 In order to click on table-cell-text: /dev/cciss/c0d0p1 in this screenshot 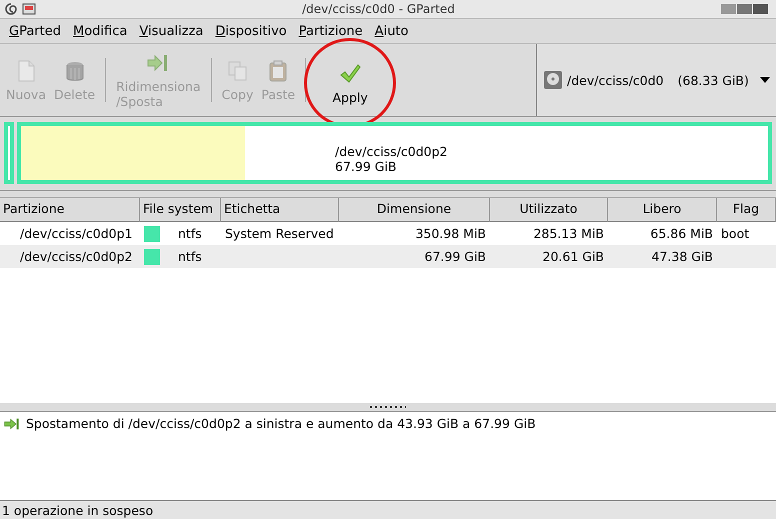, I will do `click(76, 233)`.